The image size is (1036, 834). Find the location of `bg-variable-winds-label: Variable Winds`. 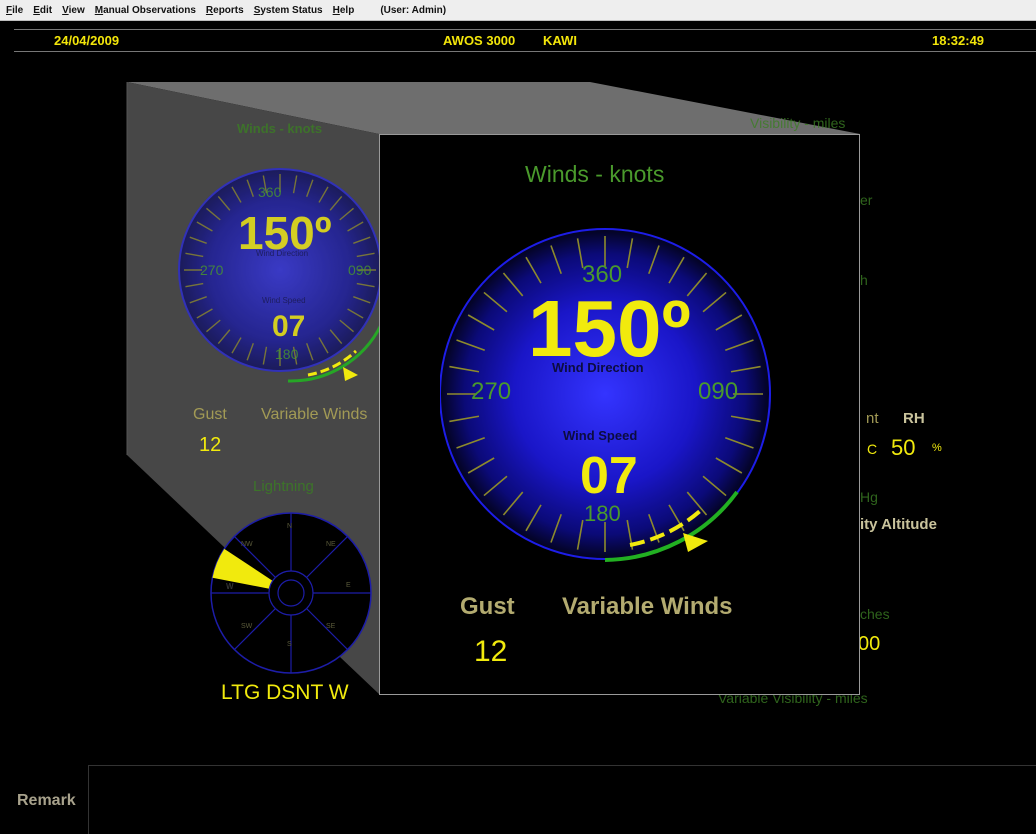

bg-variable-winds-label: Variable Winds is located at coordinates (314, 414).